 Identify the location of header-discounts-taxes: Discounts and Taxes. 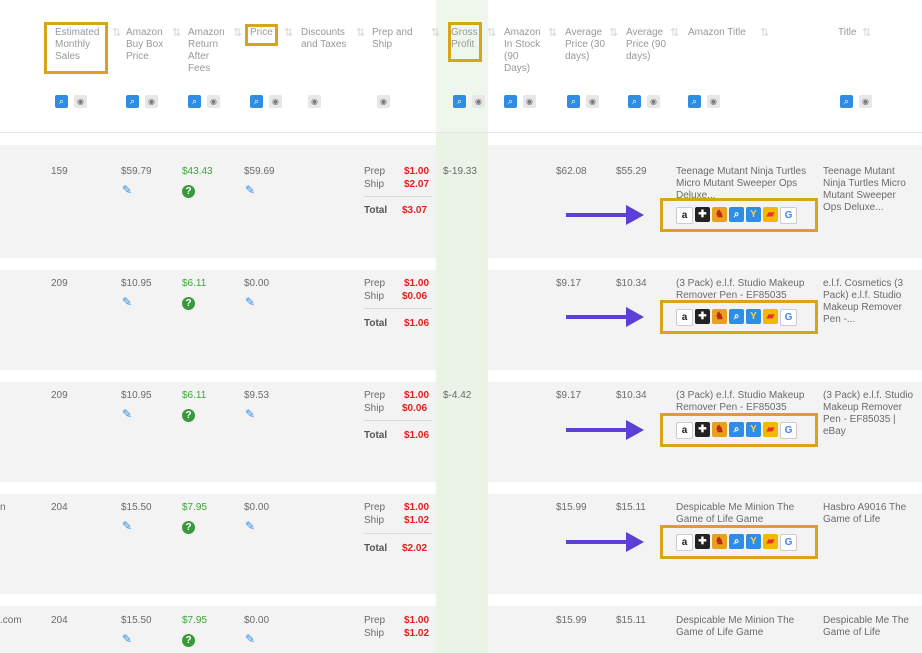
(327, 39).